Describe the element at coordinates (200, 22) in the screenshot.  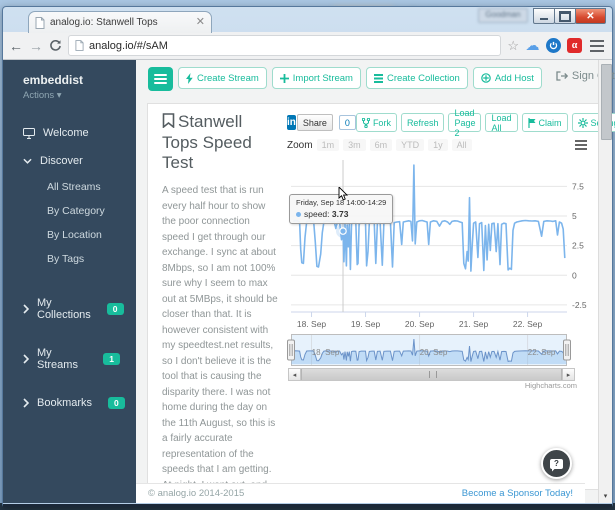
I see `tab-close-icon: ✕` at that location.